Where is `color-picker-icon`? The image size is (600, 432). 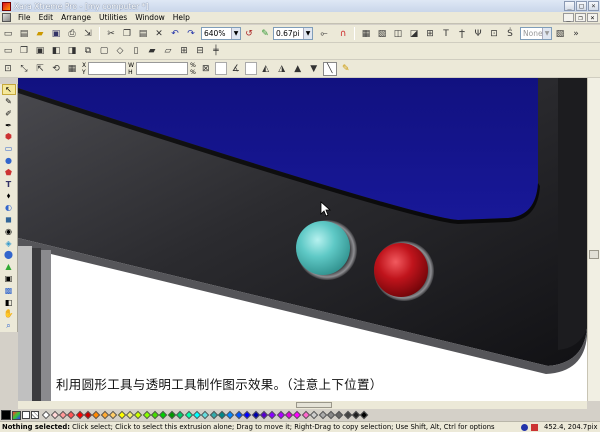 color-picker-icon is located at coordinates (26, 415).